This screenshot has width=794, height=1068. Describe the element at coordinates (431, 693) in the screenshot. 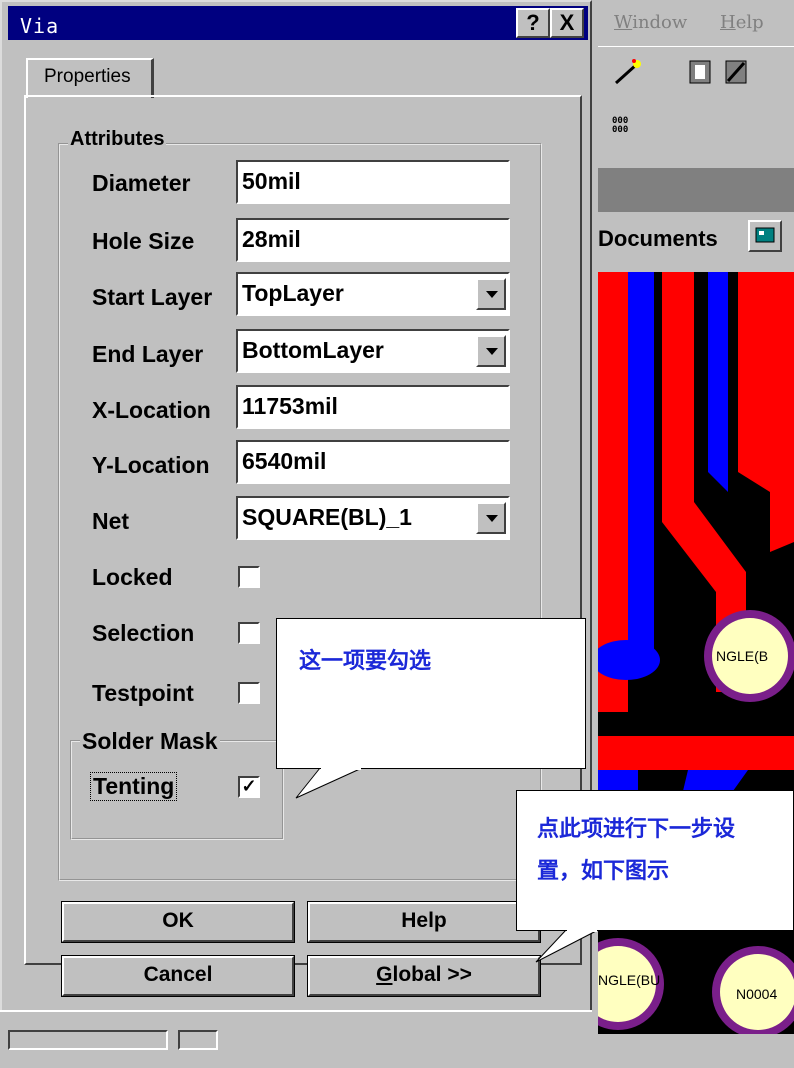

I see `callout-bubble: 这一项要勾选` at that location.